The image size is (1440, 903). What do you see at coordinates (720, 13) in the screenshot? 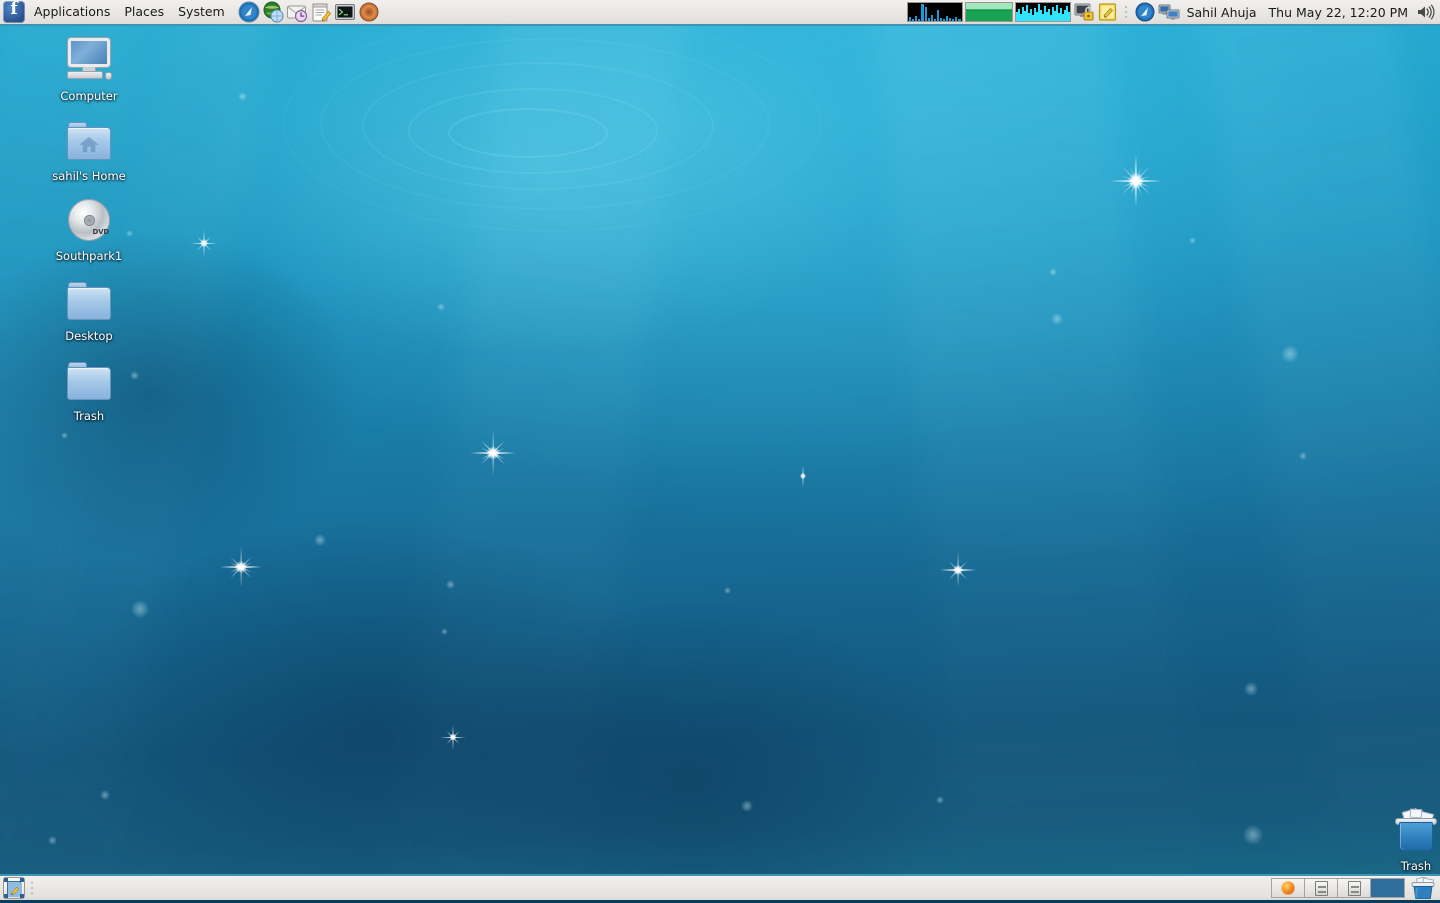
I see `top-panel: Applications Places System` at bounding box center [720, 13].